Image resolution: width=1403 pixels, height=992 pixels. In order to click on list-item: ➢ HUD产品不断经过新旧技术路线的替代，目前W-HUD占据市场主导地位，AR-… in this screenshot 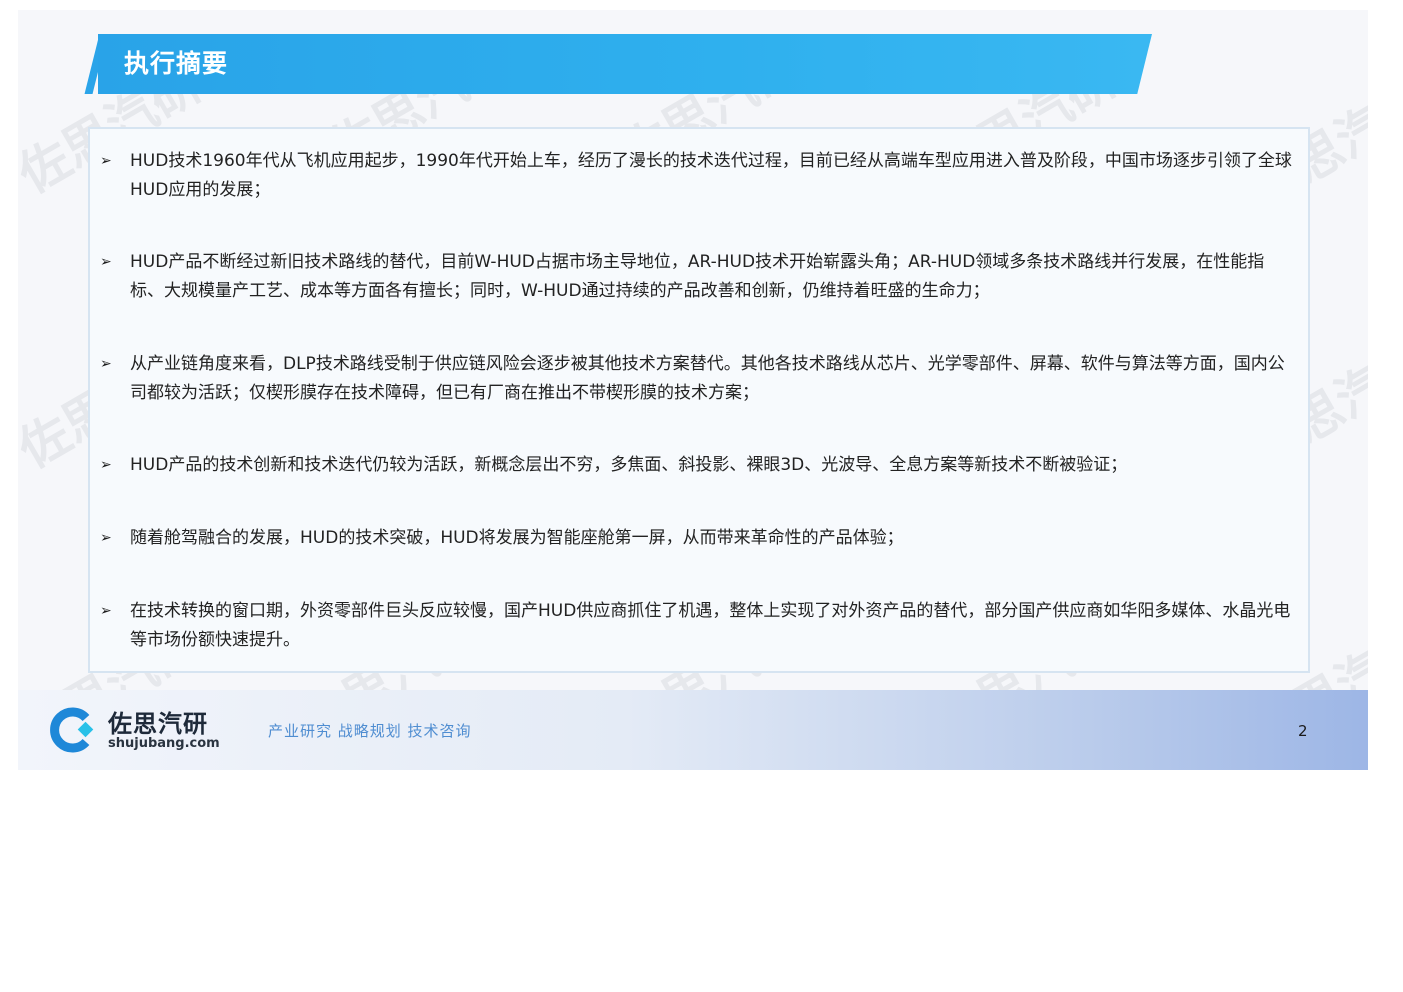, I will do `click(698, 277)`.